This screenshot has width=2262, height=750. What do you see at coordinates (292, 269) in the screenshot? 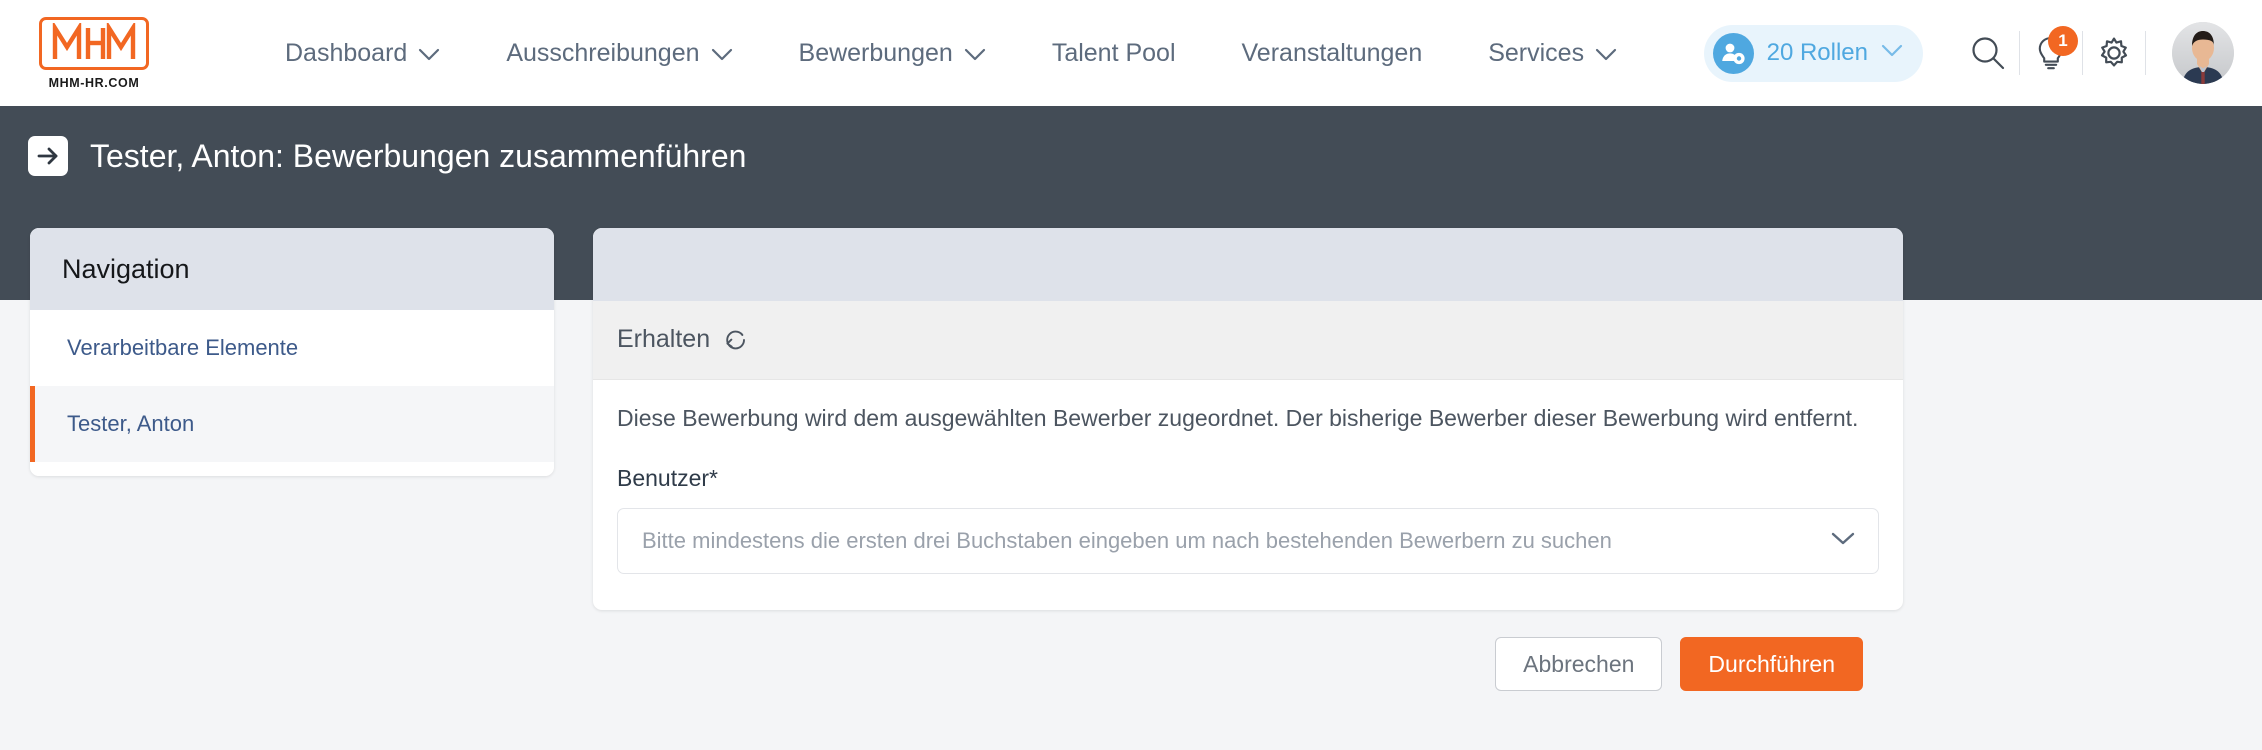
I see `navigation-panel-title: Navigation` at bounding box center [292, 269].